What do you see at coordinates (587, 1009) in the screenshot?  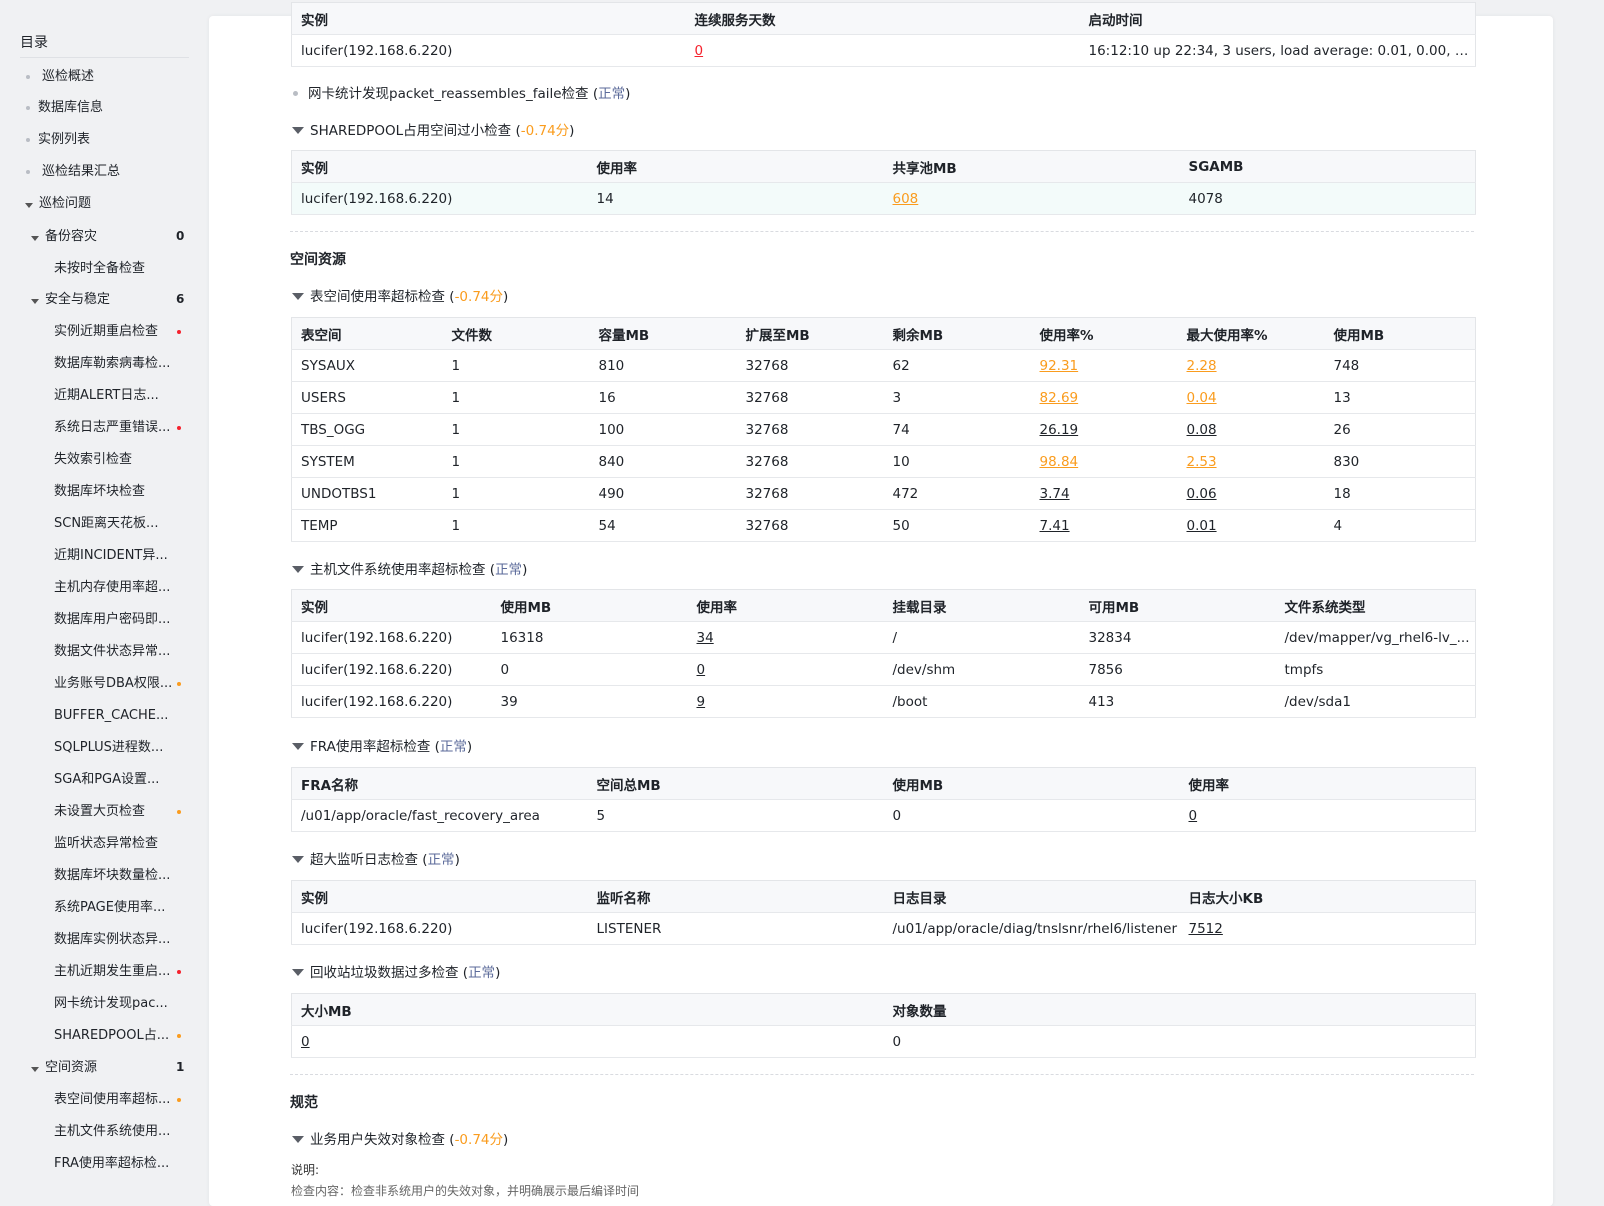 I see `table-header: 大小MB` at bounding box center [587, 1009].